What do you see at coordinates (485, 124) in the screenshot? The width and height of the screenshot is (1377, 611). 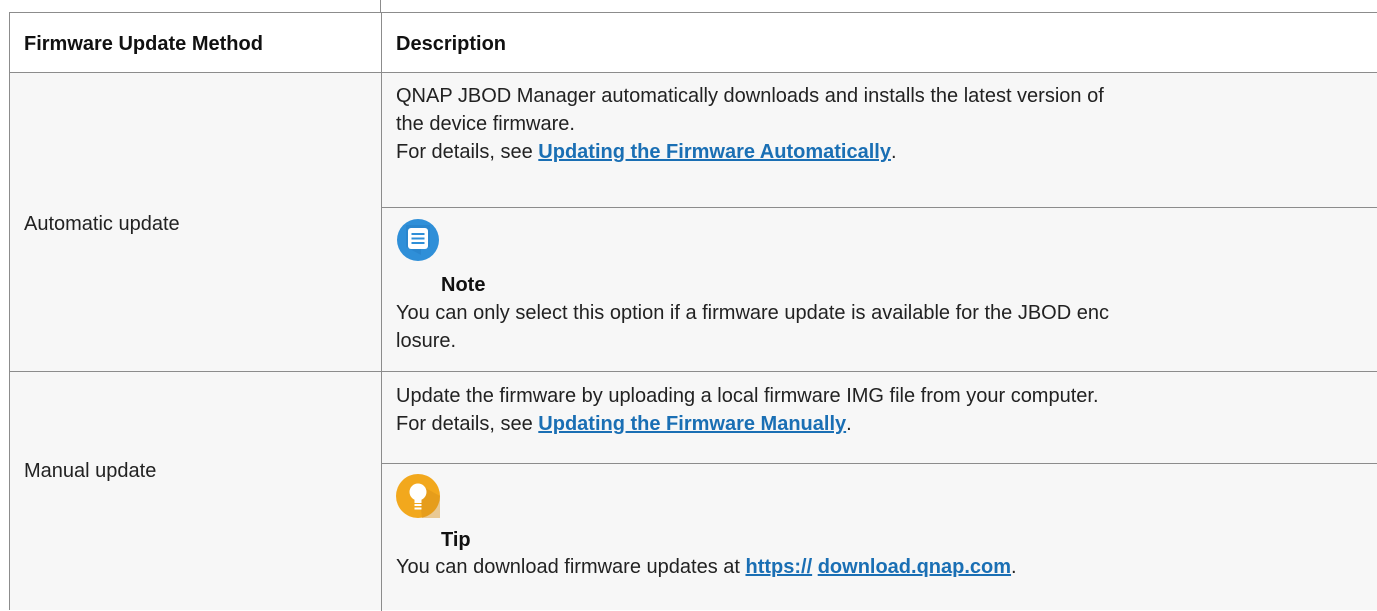 I see `row1-desc-line2: the device firmware.` at bounding box center [485, 124].